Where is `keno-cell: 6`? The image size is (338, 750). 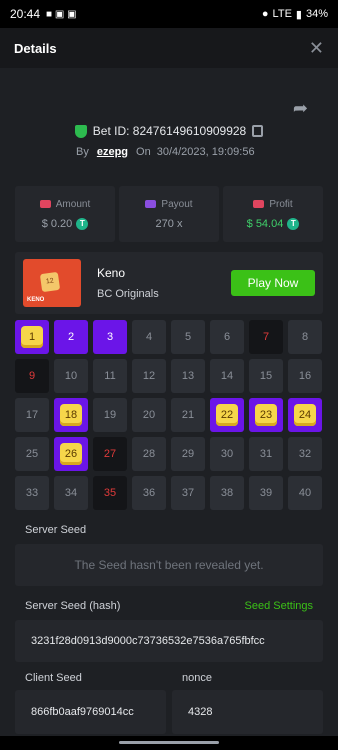 keno-cell: 6 is located at coordinates (227, 337).